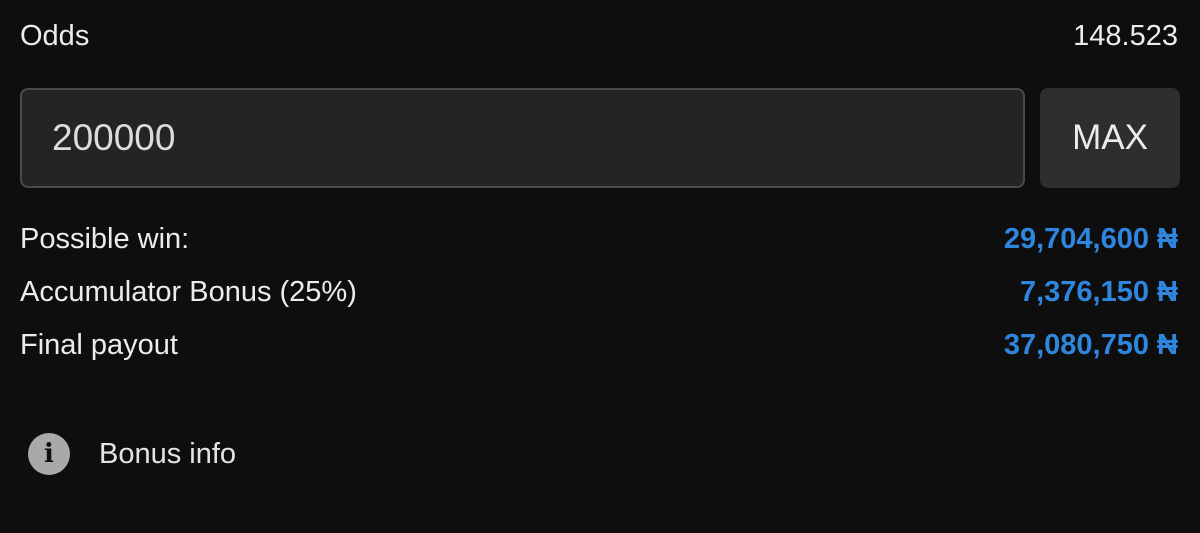  I want to click on possible-win-label: Possible win:, so click(105, 239).